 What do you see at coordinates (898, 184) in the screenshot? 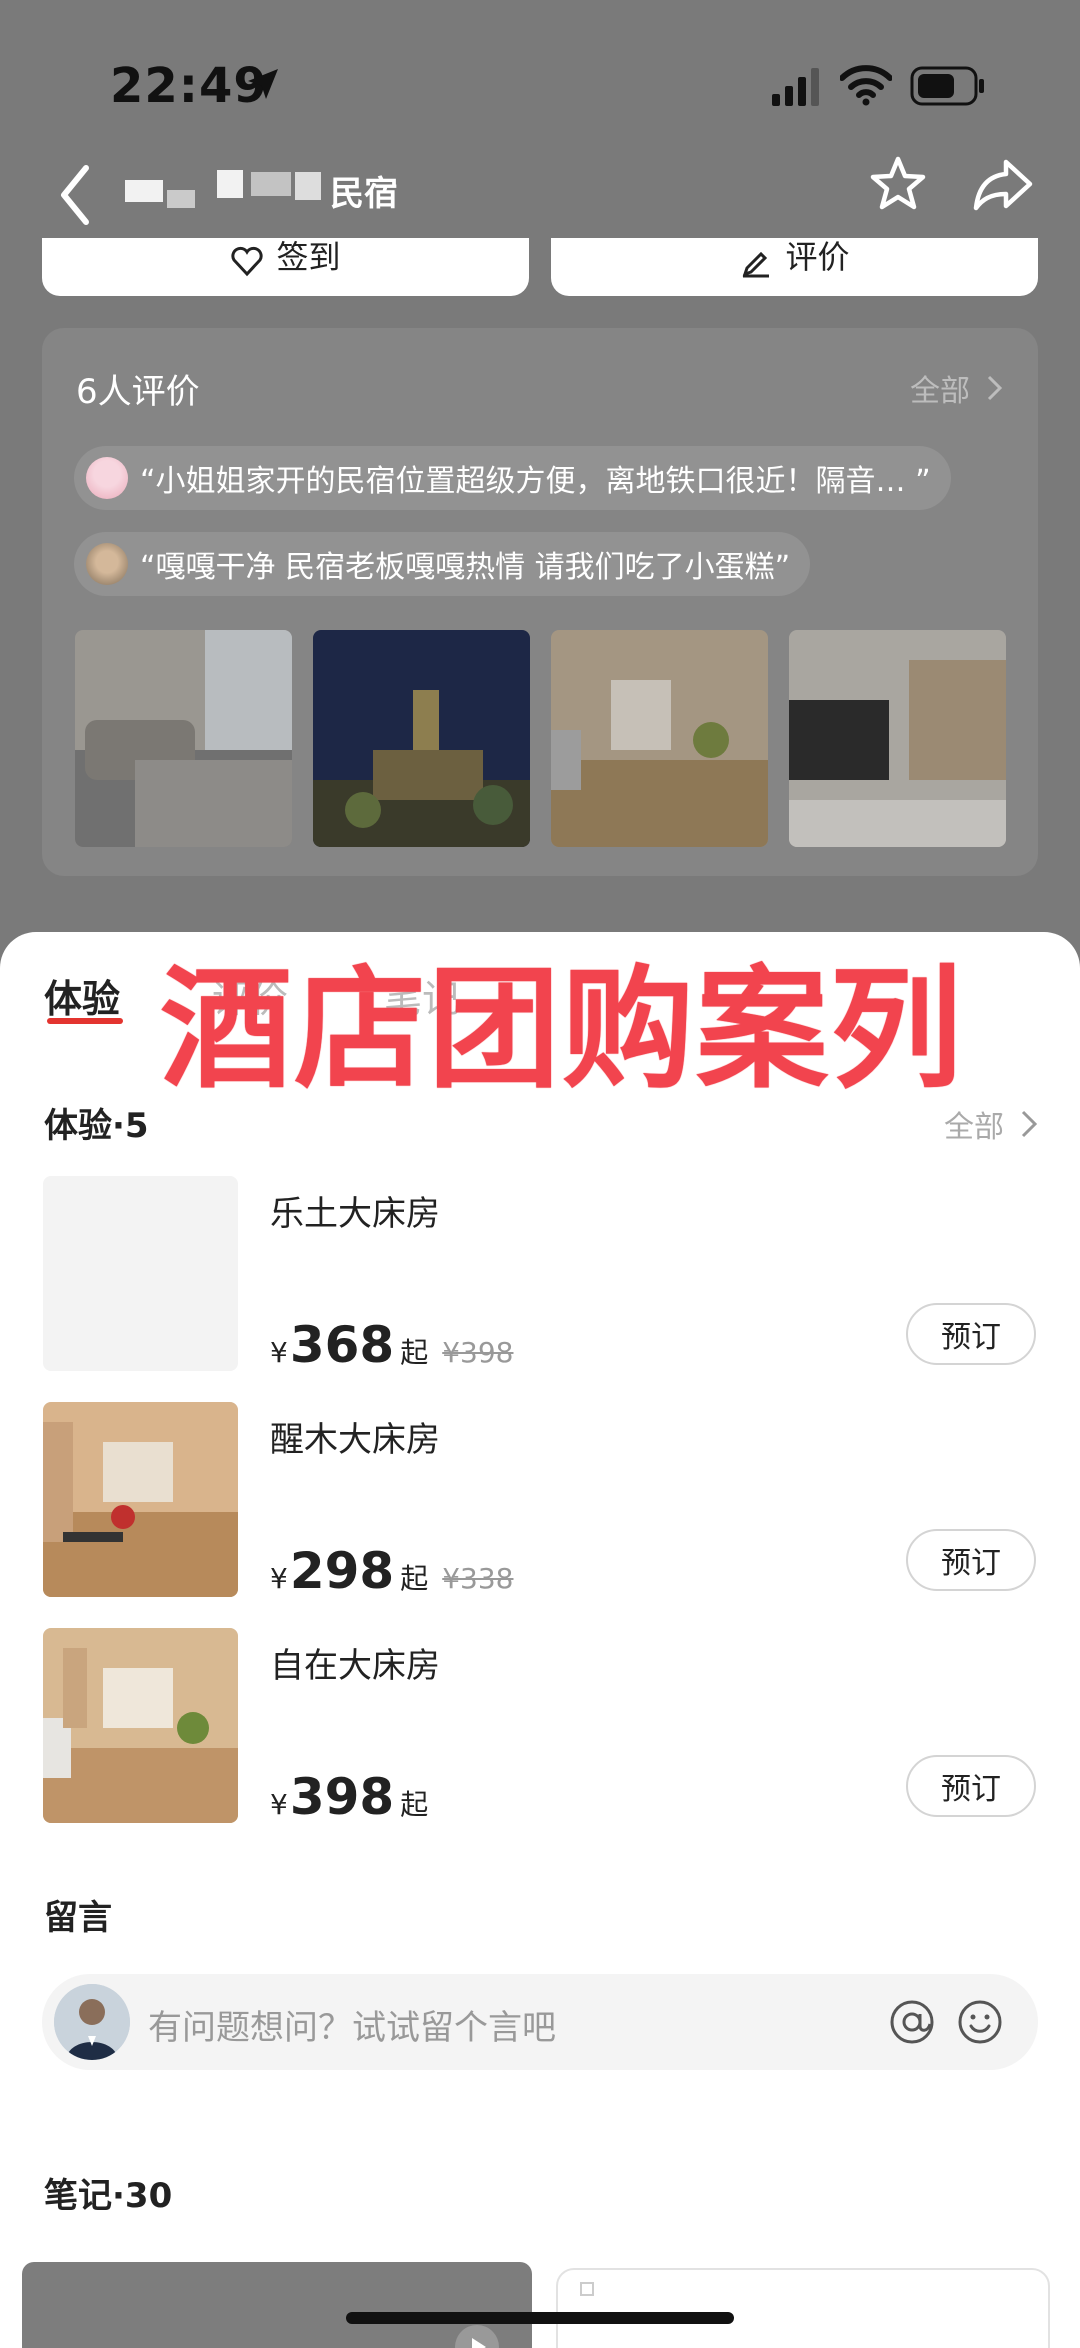
I see `favorite-star-icon` at bounding box center [898, 184].